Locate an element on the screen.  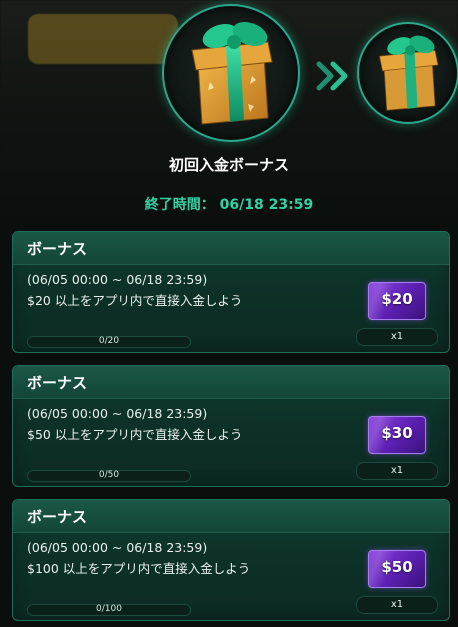
card-description: $100 以上をアプリ内で直接入金しよう is located at coordinates (139, 568).